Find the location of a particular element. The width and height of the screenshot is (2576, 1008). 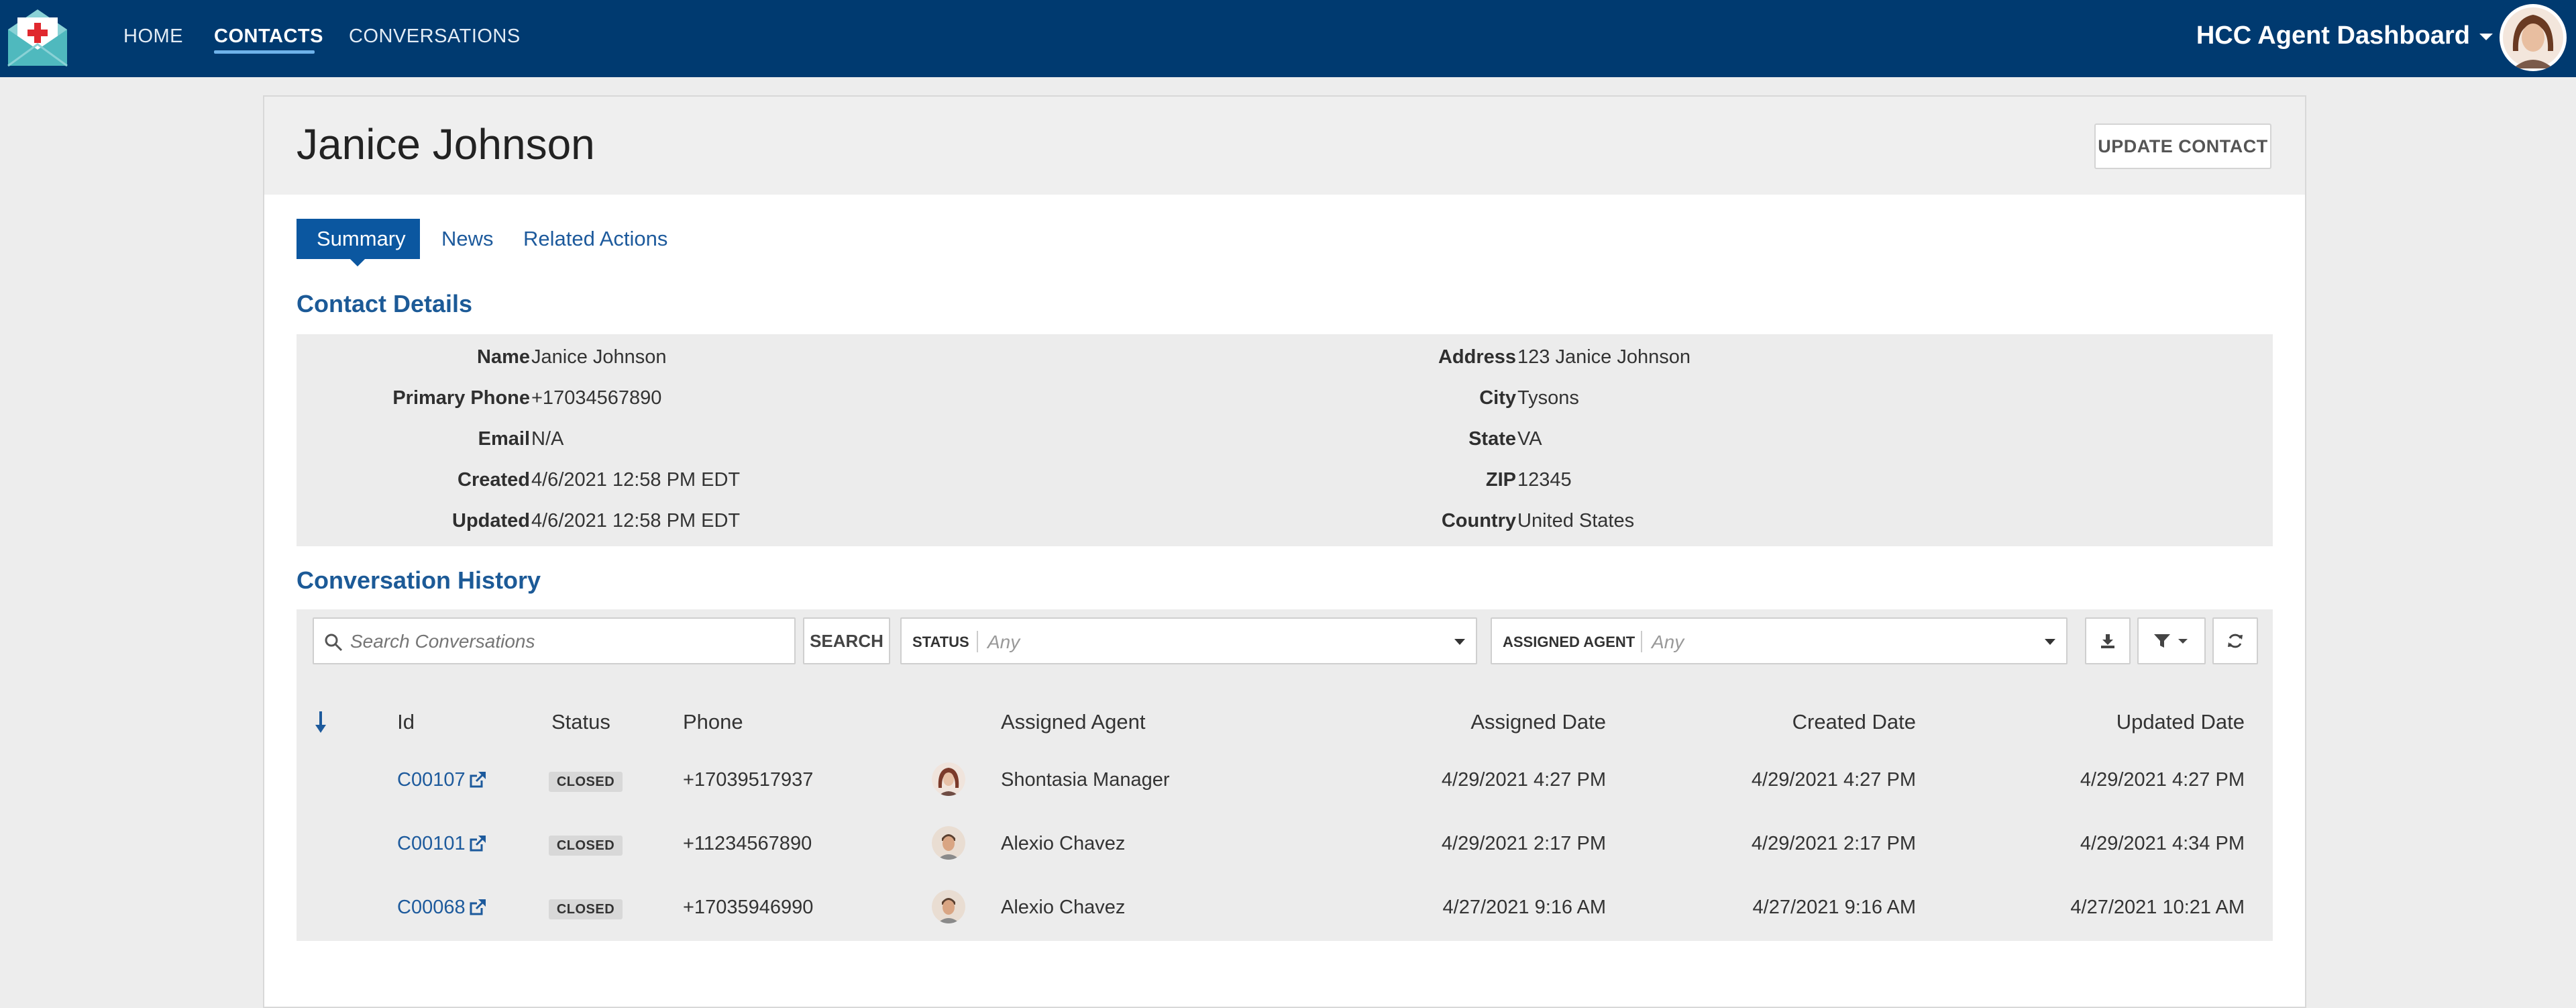

column-header-assigned-date: Assigned Date is located at coordinates (1538, 722).